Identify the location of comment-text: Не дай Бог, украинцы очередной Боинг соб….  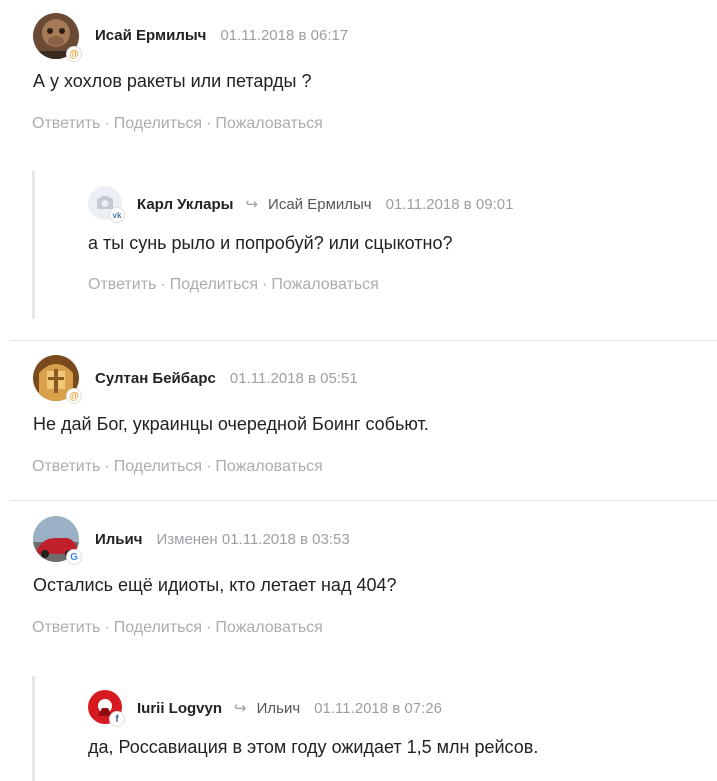
(231, 424).